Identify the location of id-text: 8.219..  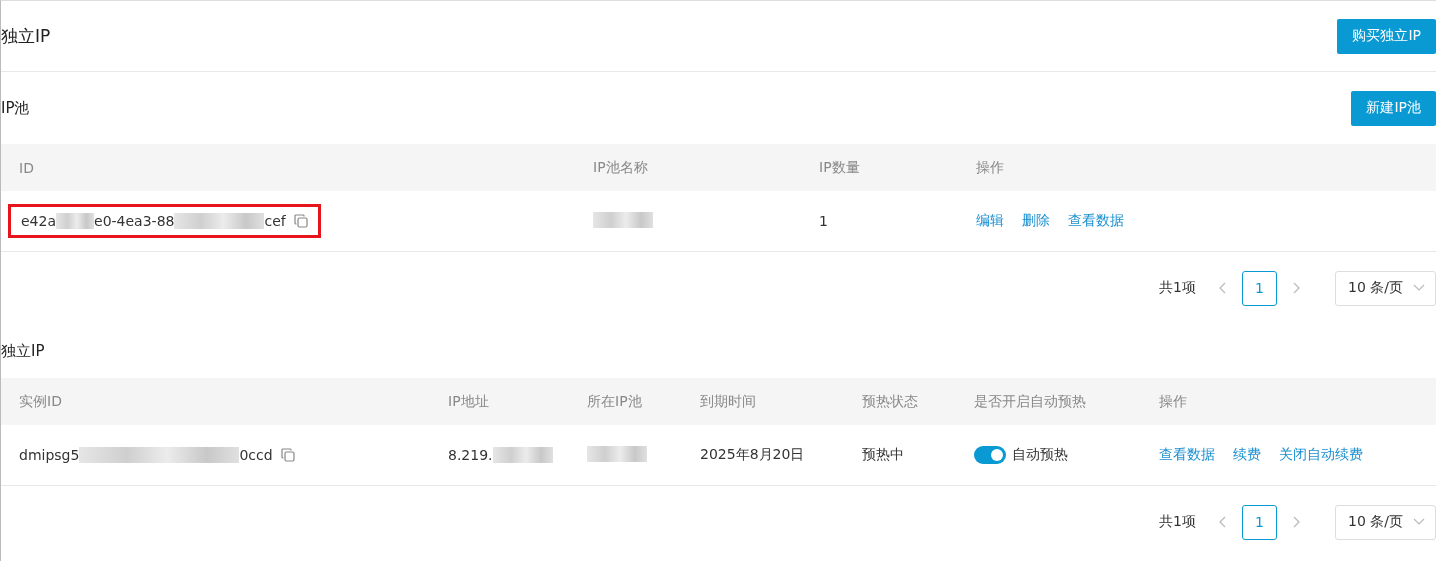
(470, 455).